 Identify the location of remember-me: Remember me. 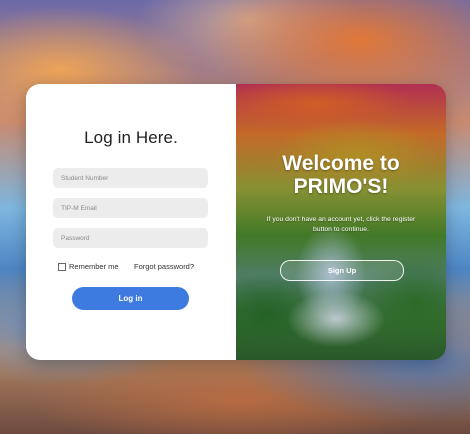
(88, 266).